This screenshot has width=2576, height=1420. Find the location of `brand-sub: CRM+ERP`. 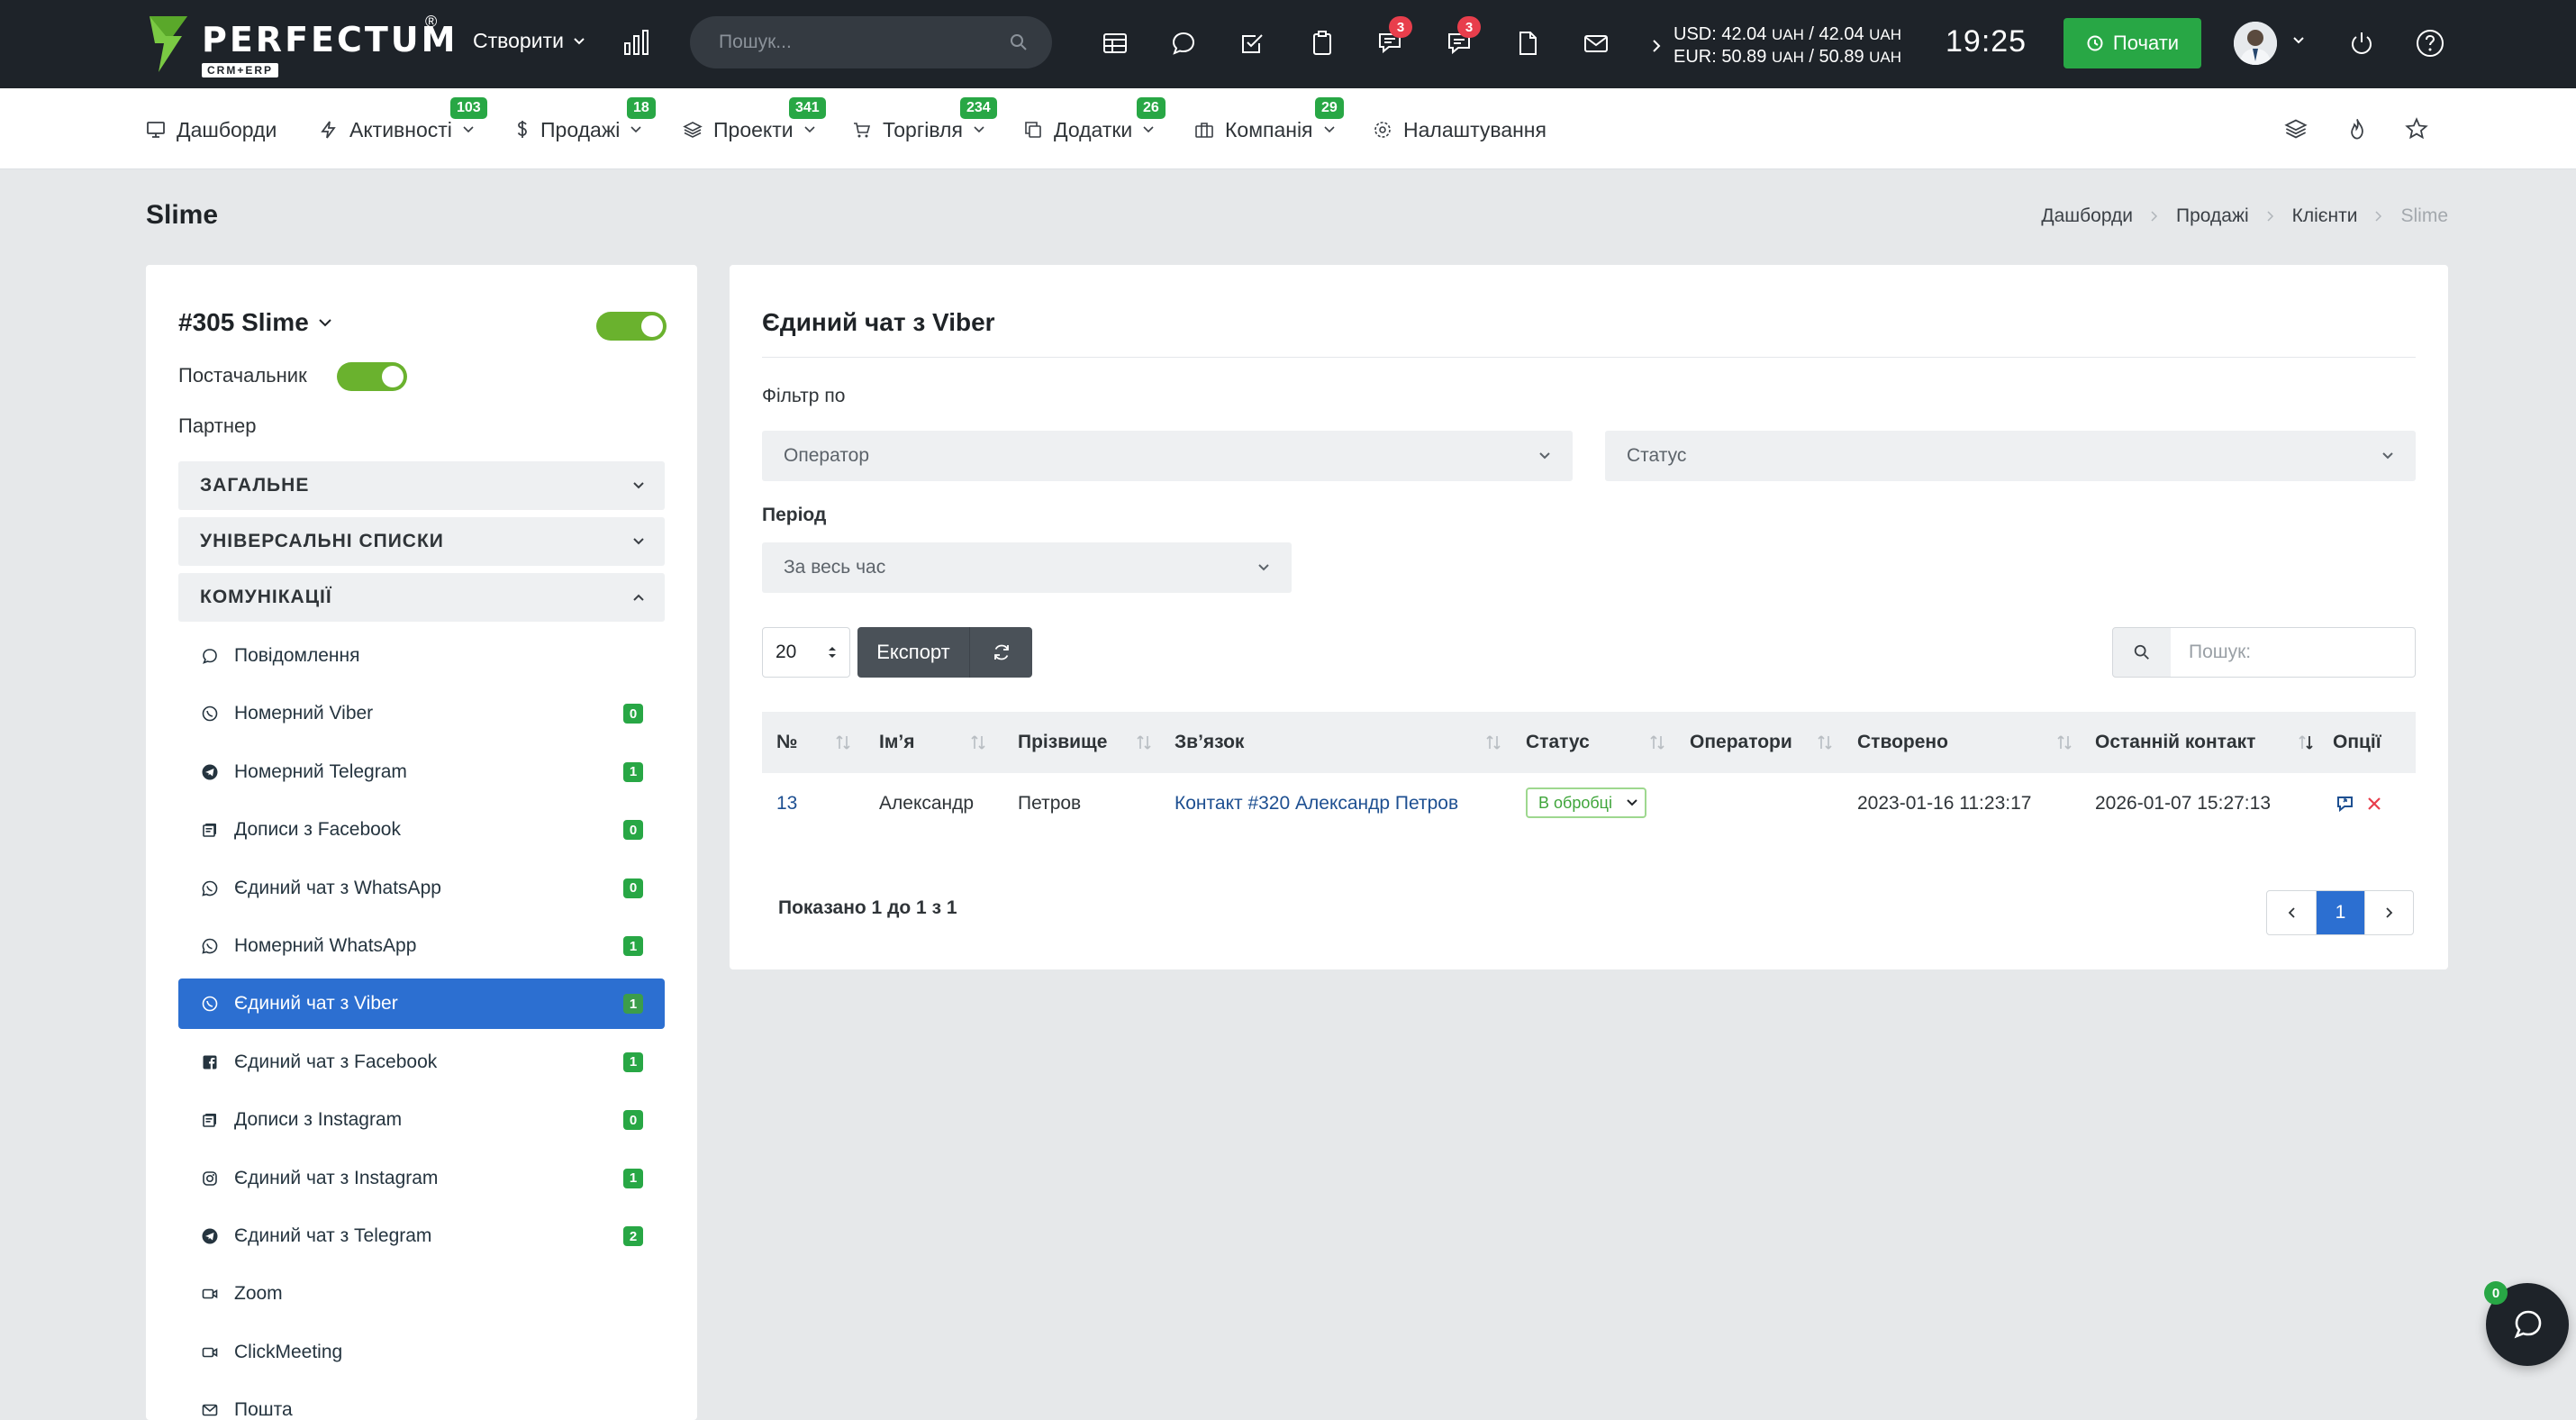

brand-sub: CRM+ERP is located at coordinates (240, 70).